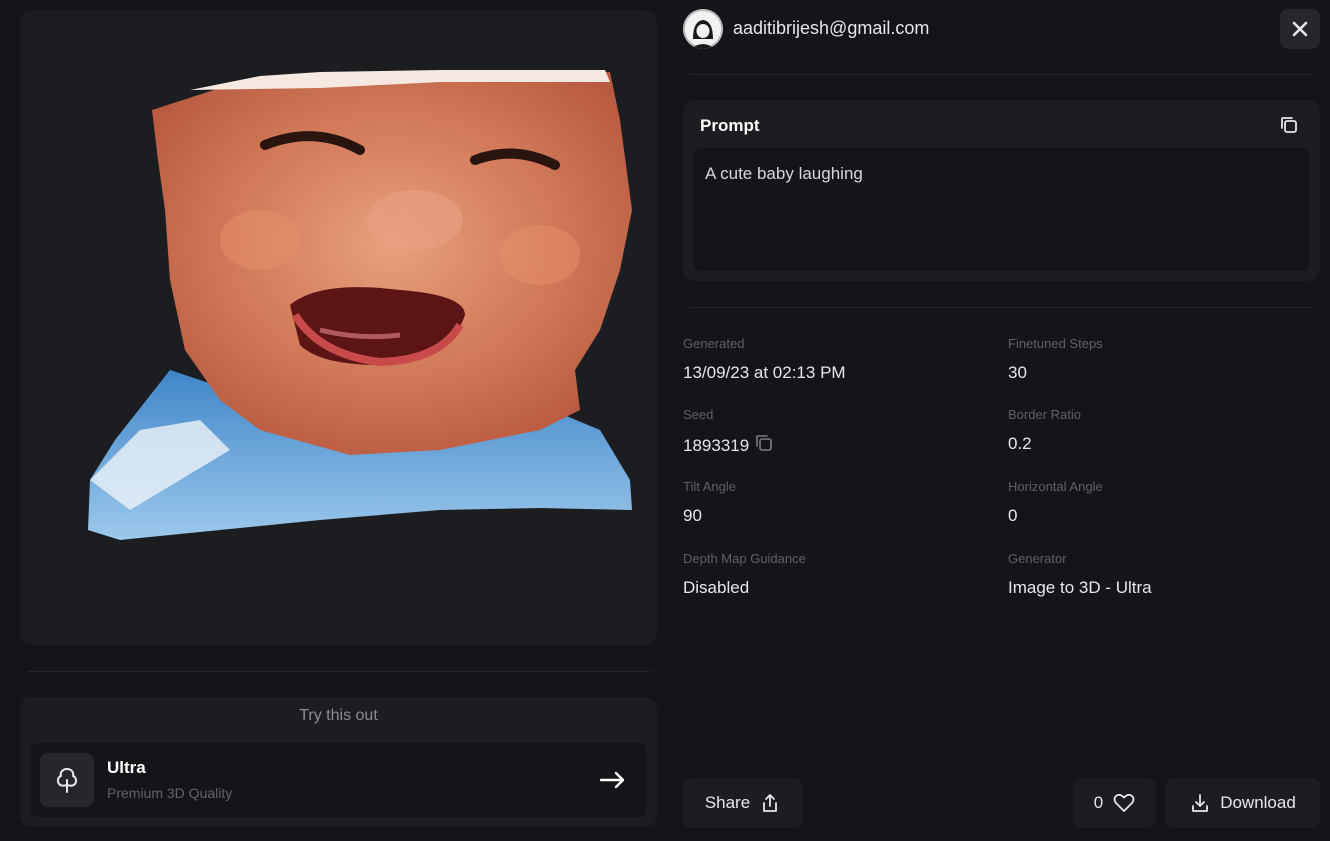  Describe the element at coordinates (728, 432) in the screenshot. I see `seed-field: Seed 1893319` at that location.